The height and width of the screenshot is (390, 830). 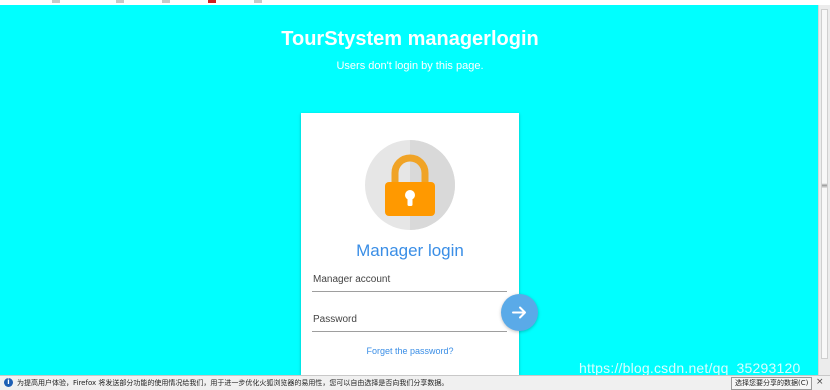 I want to click on page-subtitle: Users don't login by this page., so click(x=410, y=66).